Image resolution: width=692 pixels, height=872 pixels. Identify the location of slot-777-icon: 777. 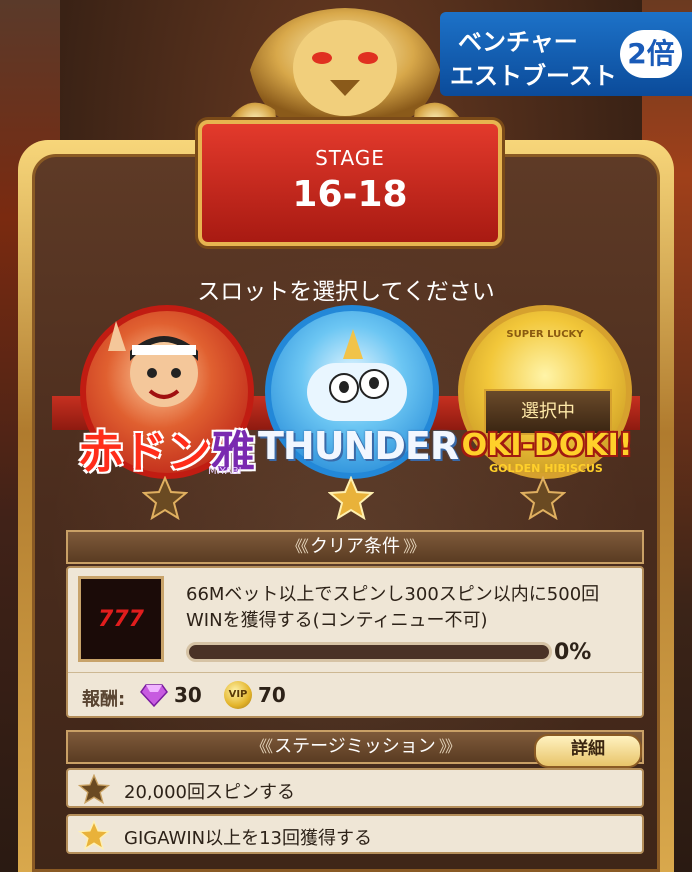
(121, 619).